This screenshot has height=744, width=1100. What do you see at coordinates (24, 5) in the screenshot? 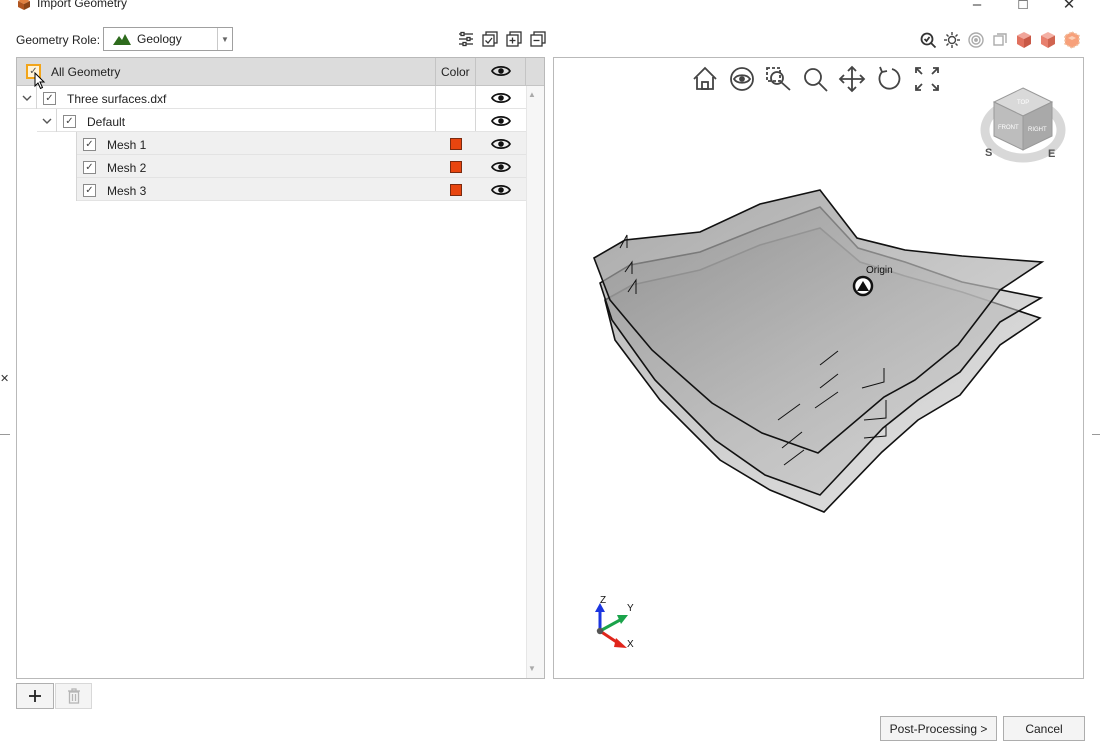
I see `app-logo-icon` at bounding box center [24, 5].